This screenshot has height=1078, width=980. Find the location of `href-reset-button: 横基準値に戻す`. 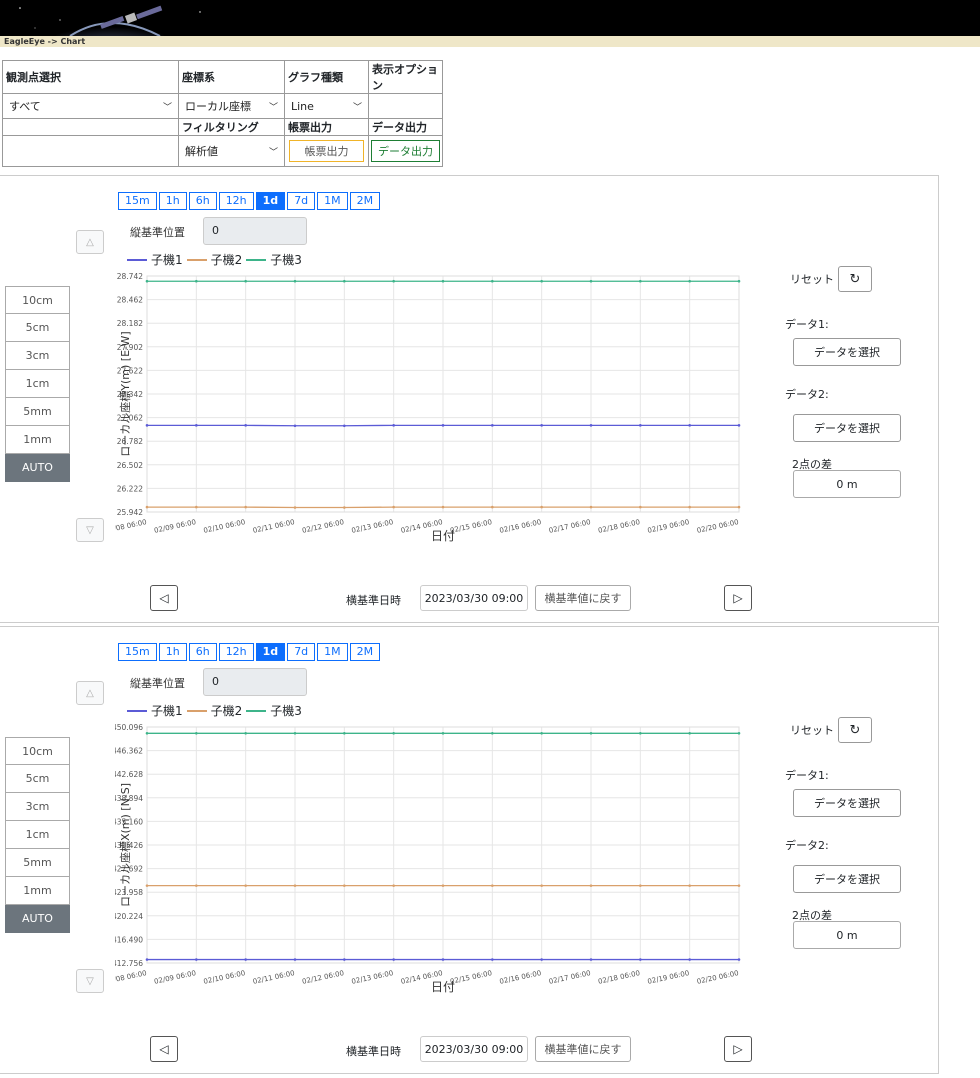

href-reset-button: 横基準値に戻す is located at coordinates (583, 1049).